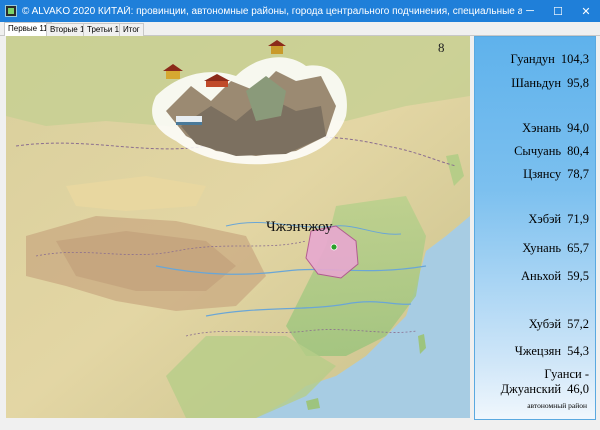 The image size is (600, 430). What do you see at coordinates (545, 219) in the screenshot?
I see `province-name: Хэбэй` at bounding box center [545, 219].